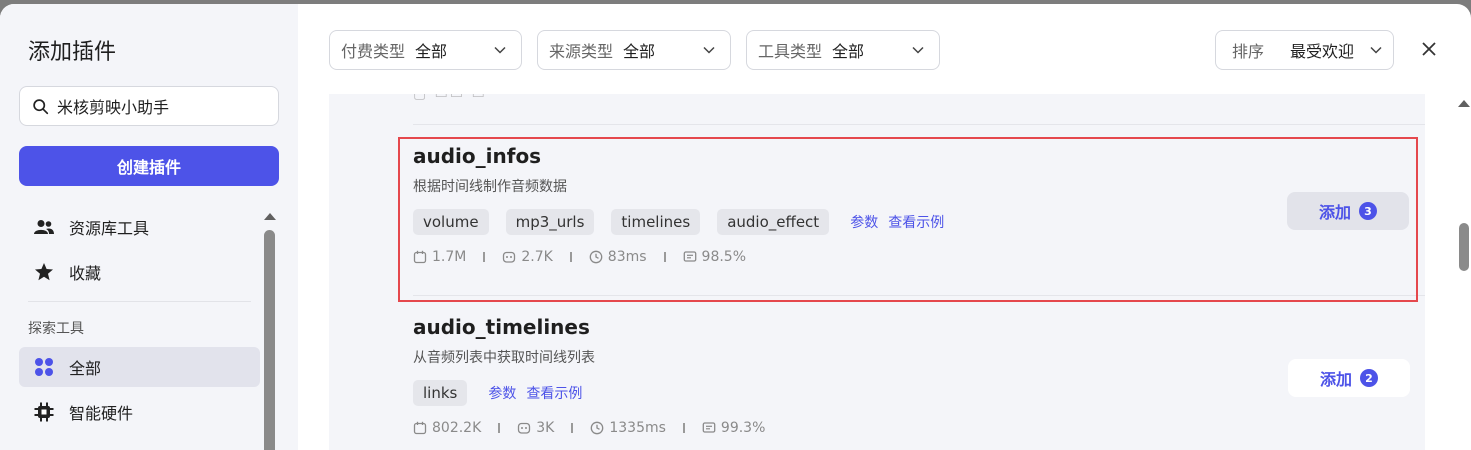 The height and width of the screenshot is (450, 1471). I want to click on success-rate: 99.3%, so click(733, 428).